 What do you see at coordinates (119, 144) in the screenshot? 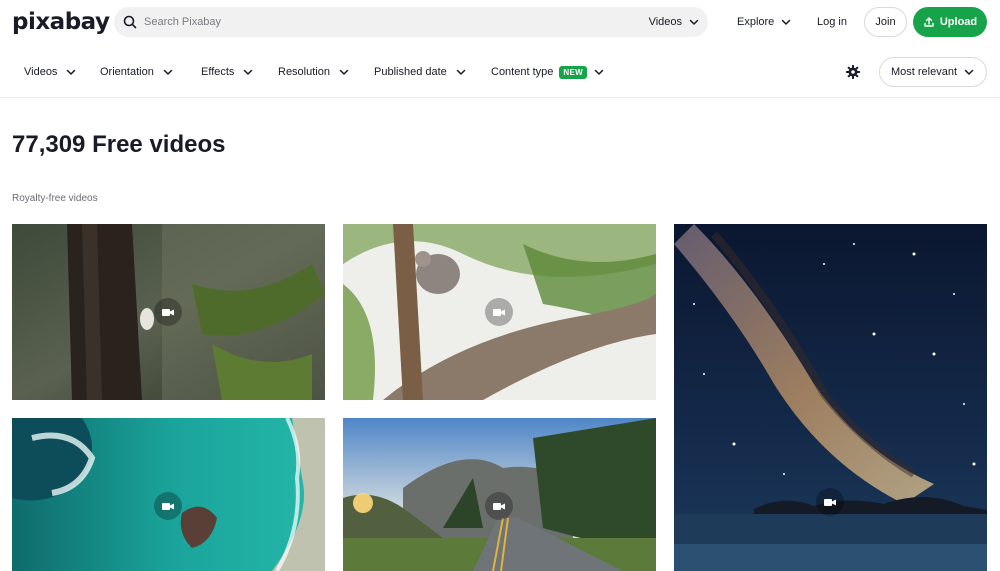
I see `page-title: 77,309 Free videos` at bounding box center [119, 144].